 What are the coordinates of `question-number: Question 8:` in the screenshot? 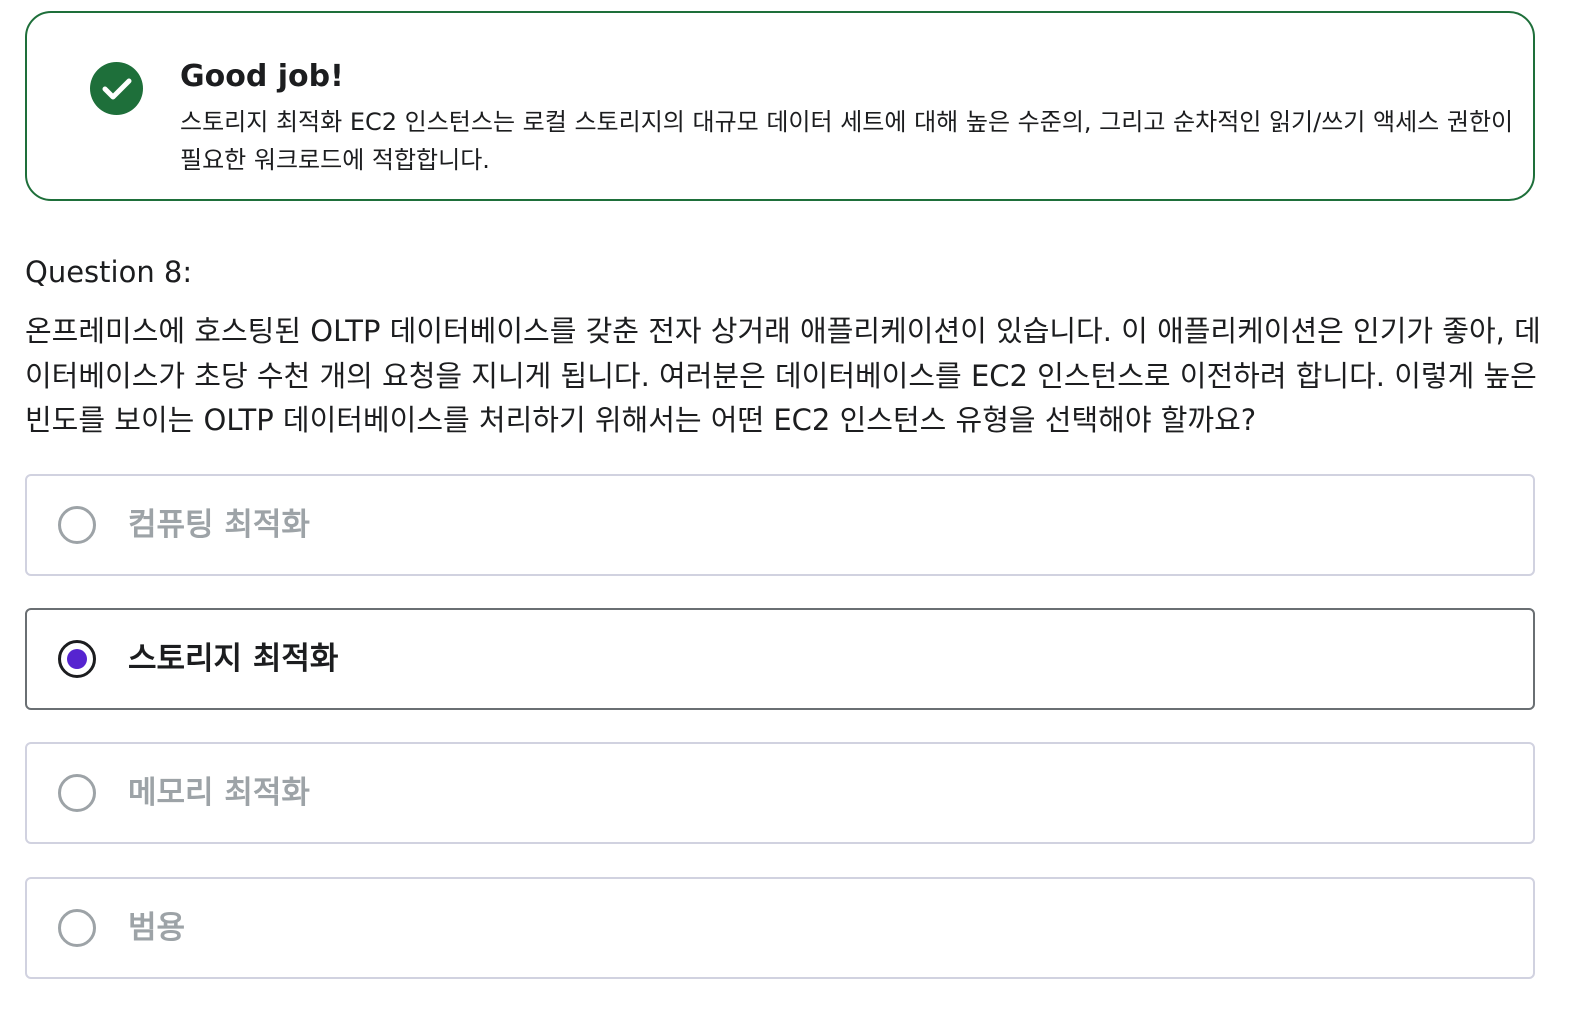 It's located at (109, 272).